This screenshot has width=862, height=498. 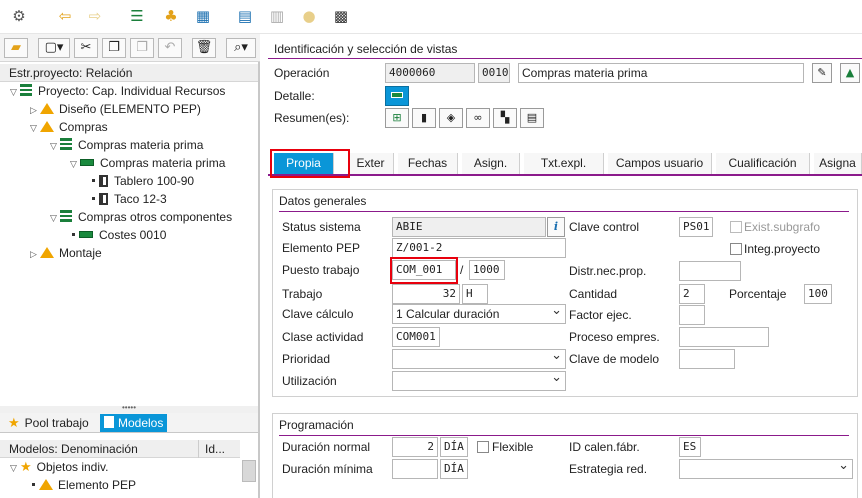 What do you see at coordinates (302, 73) in the screenshot?
I see `operacion-label: Operación` at bounding box center [302, 73].